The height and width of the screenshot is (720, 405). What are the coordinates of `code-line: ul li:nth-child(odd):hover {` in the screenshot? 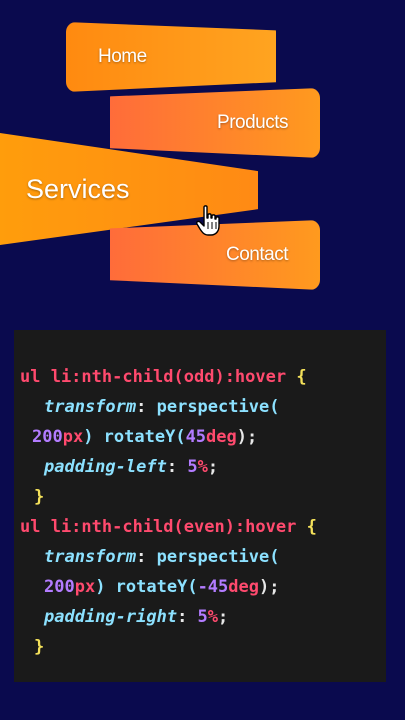 It's located at (163, 377).